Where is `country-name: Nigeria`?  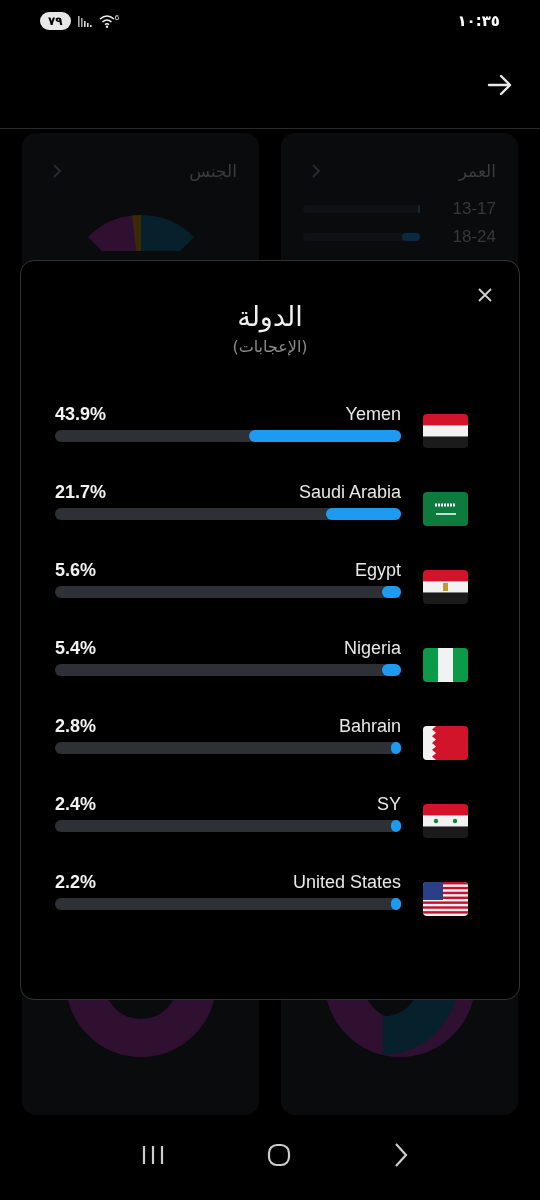 country-name: Nigeria is located at coordinates (372, 648).